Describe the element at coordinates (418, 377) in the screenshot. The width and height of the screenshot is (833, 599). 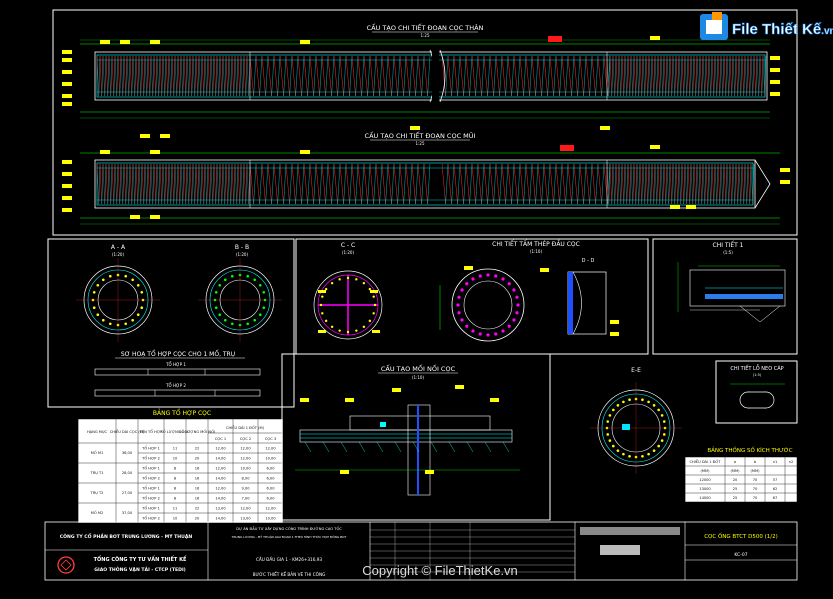
I see `svg-text: (1:10)` at that location.